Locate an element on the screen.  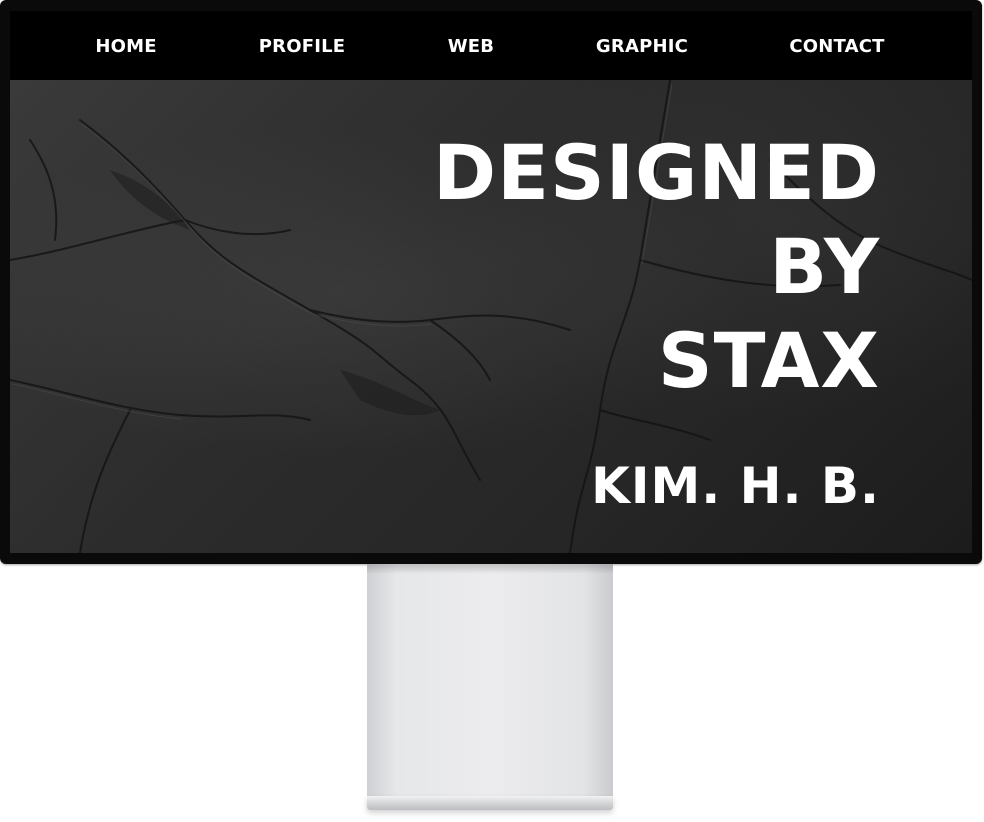
hero-title-line: BY is located at coordinates (824, 266).